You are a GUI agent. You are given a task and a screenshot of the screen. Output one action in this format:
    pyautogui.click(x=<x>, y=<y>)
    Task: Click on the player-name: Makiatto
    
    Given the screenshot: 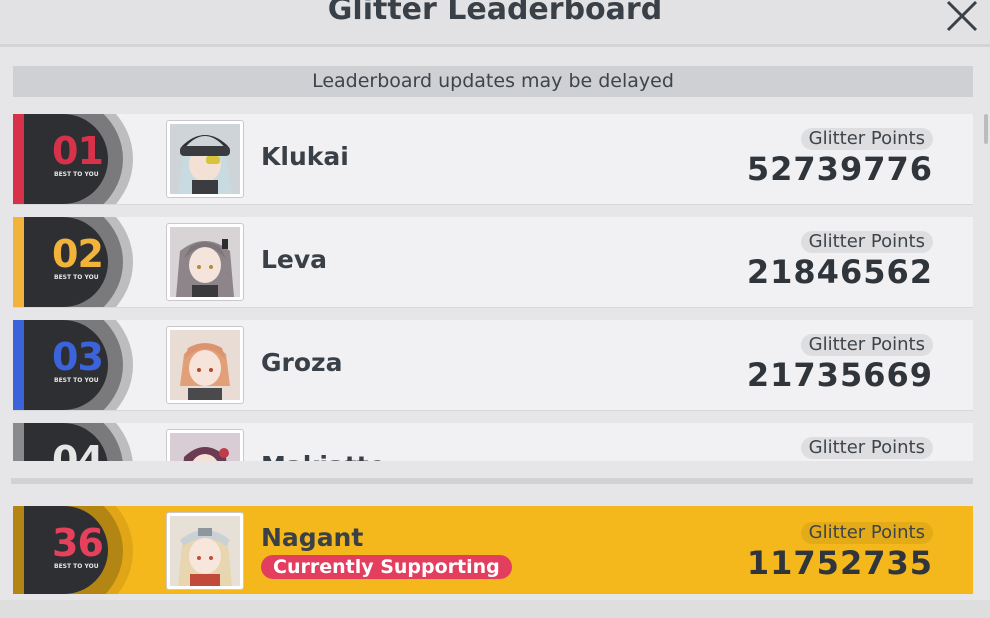 What is the action you would take?
    pyautogui.click(x=323, y=456)
    